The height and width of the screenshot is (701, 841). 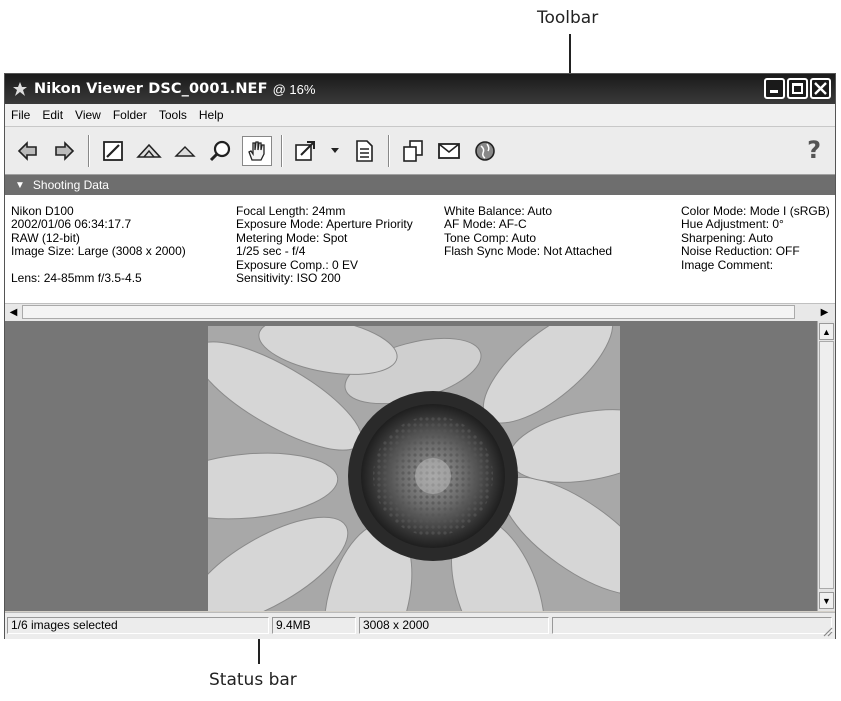 What do you see at coordinates (52, 115) in the screenshot?
I see `menu-edit: Edit` at bounding box center [52, 115].